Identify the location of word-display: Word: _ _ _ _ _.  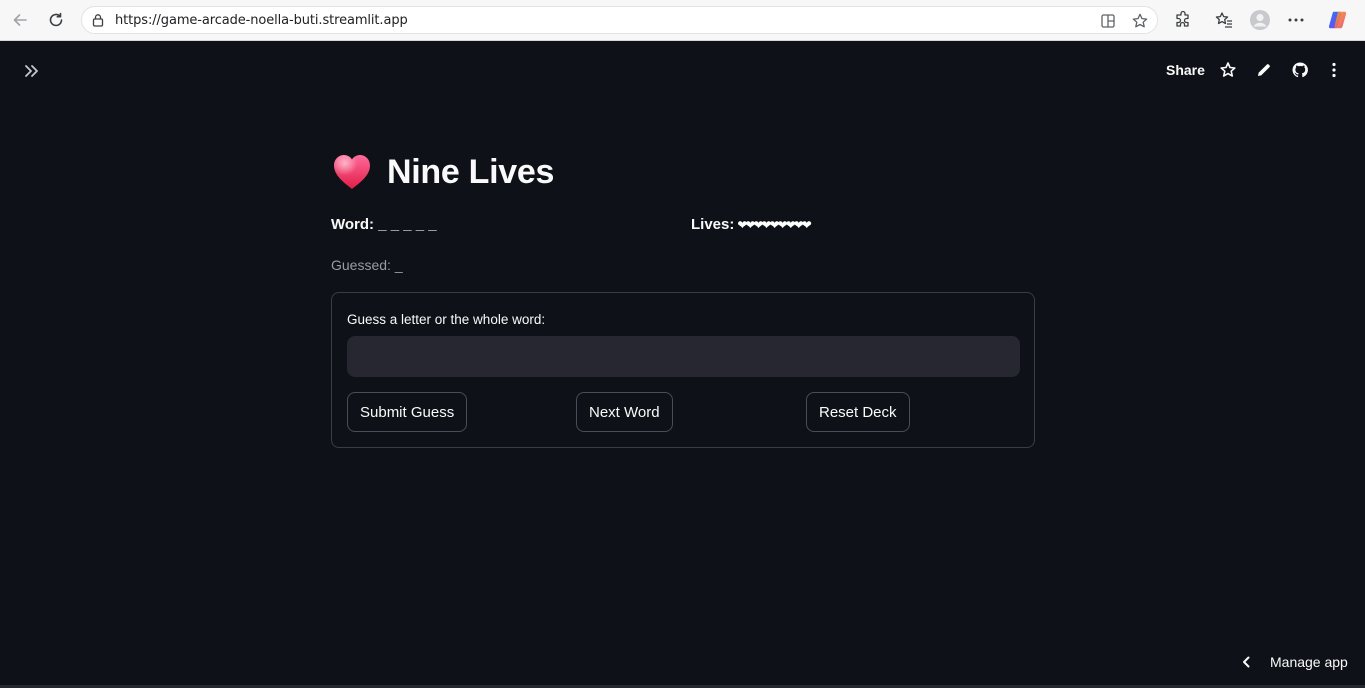
(384, 224).